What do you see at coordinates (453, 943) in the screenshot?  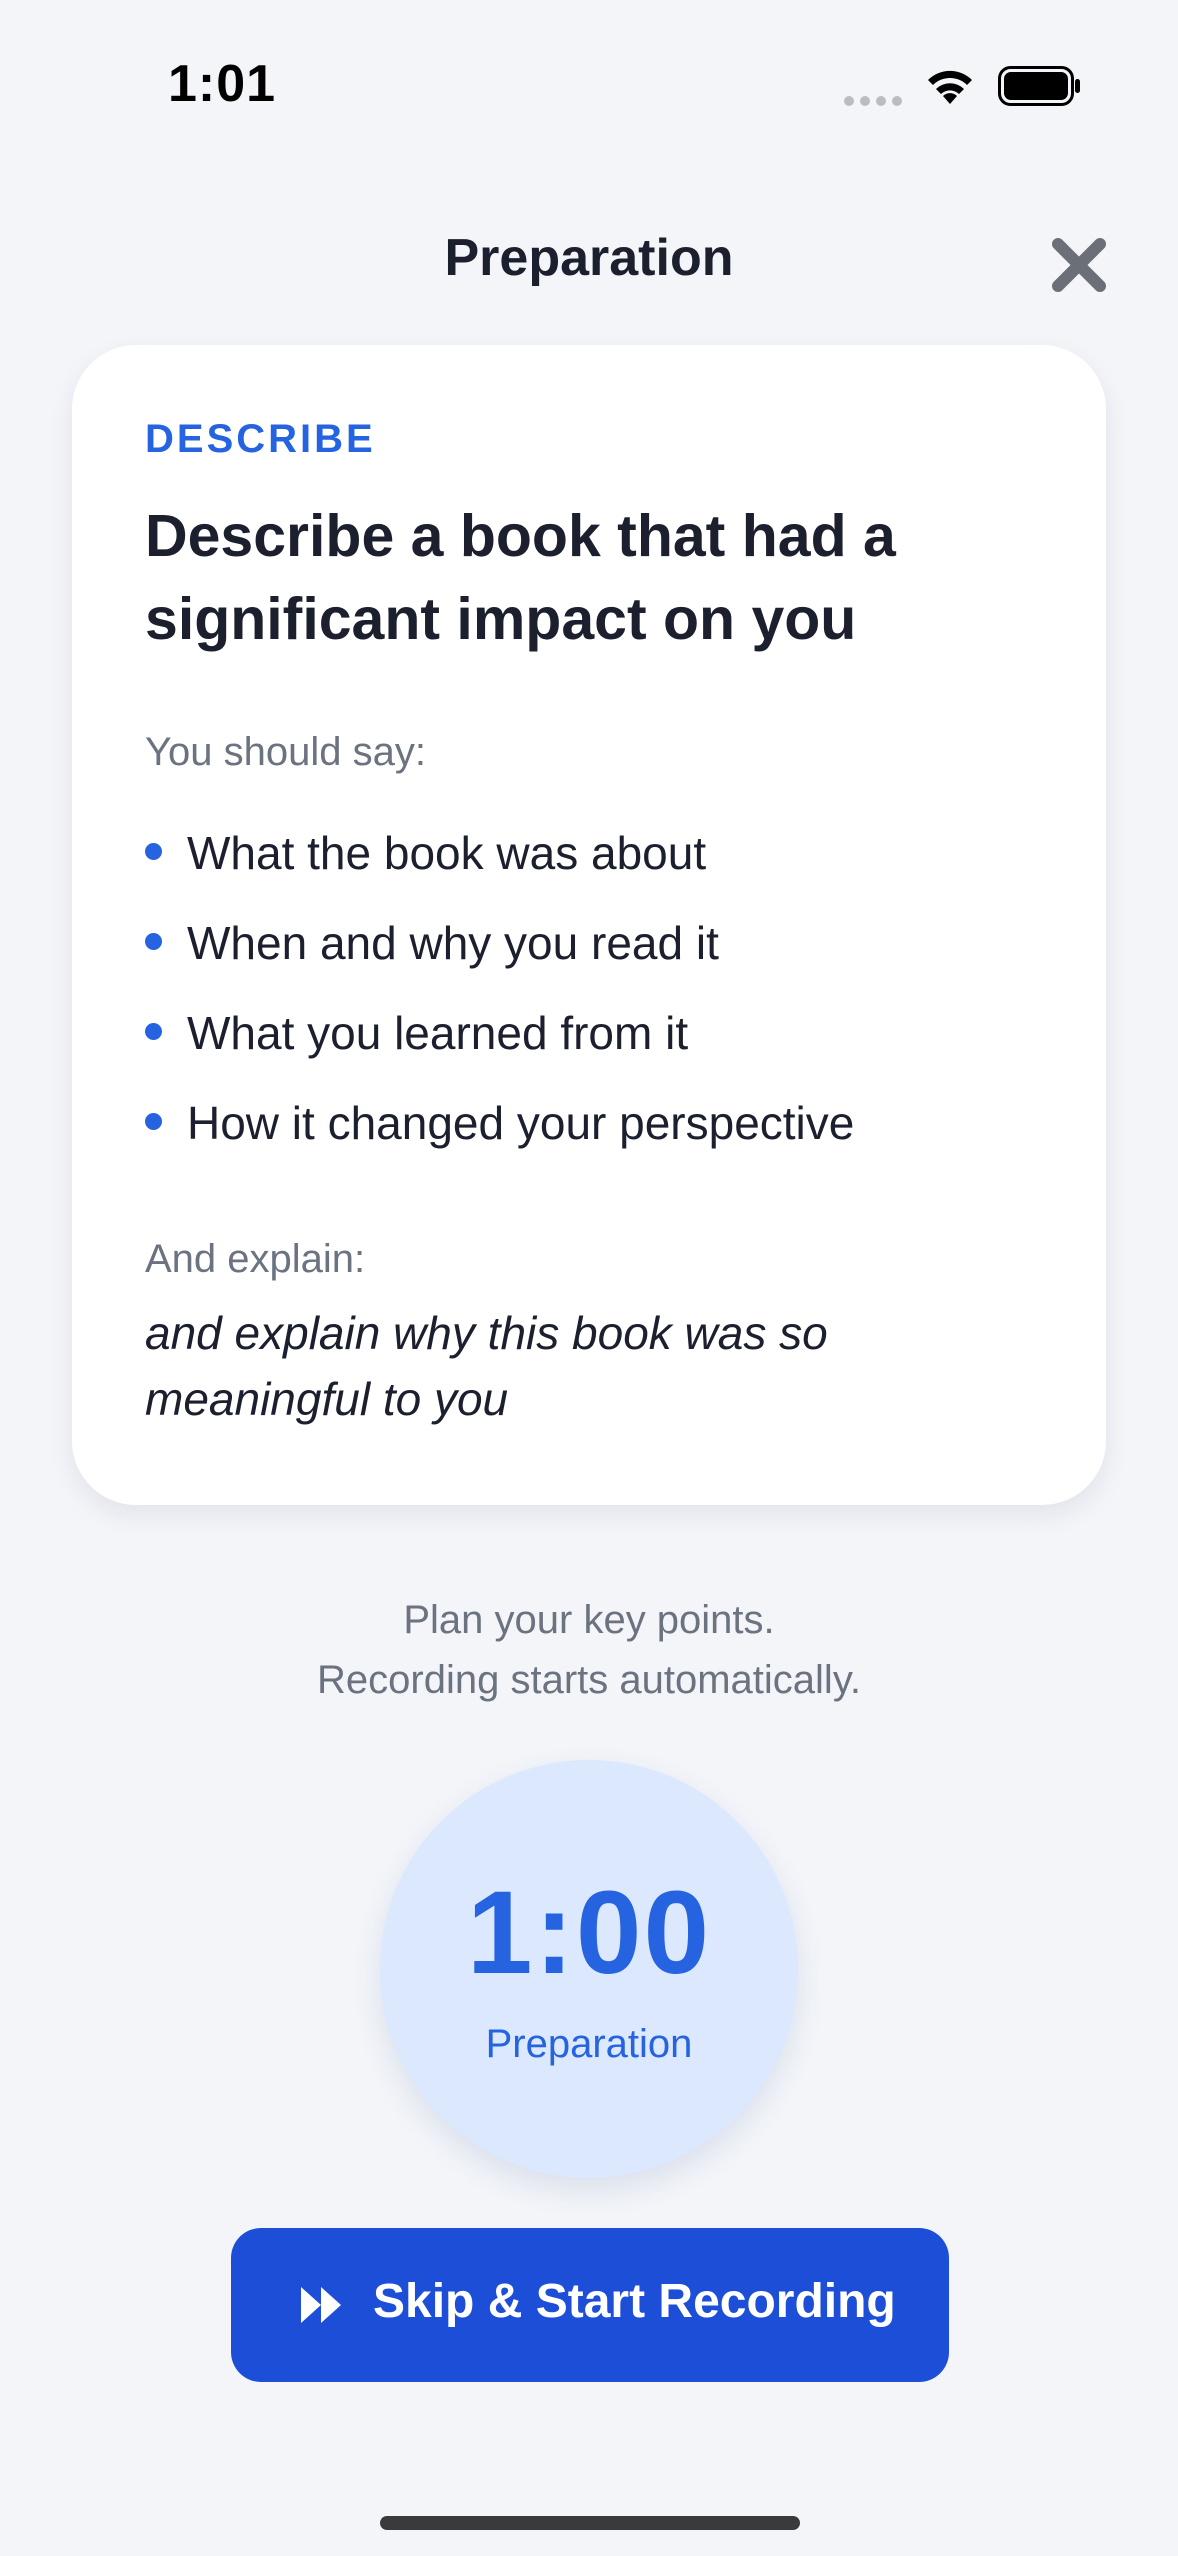 I see `cue-point-text: When and why you read it` at bounding box center [453, 943].